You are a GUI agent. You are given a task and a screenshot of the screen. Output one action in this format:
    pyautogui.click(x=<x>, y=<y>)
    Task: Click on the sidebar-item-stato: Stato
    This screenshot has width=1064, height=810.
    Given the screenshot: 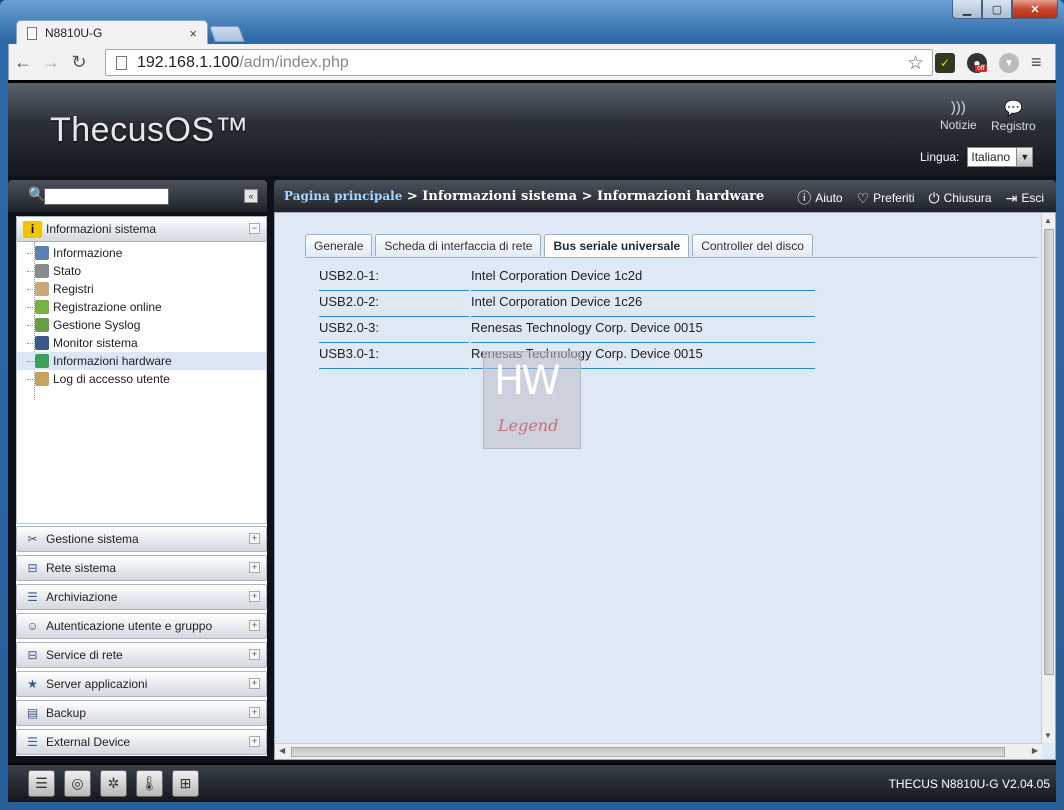 What is the action you would take?
    pyautogui.click(x=141, y=271)
    